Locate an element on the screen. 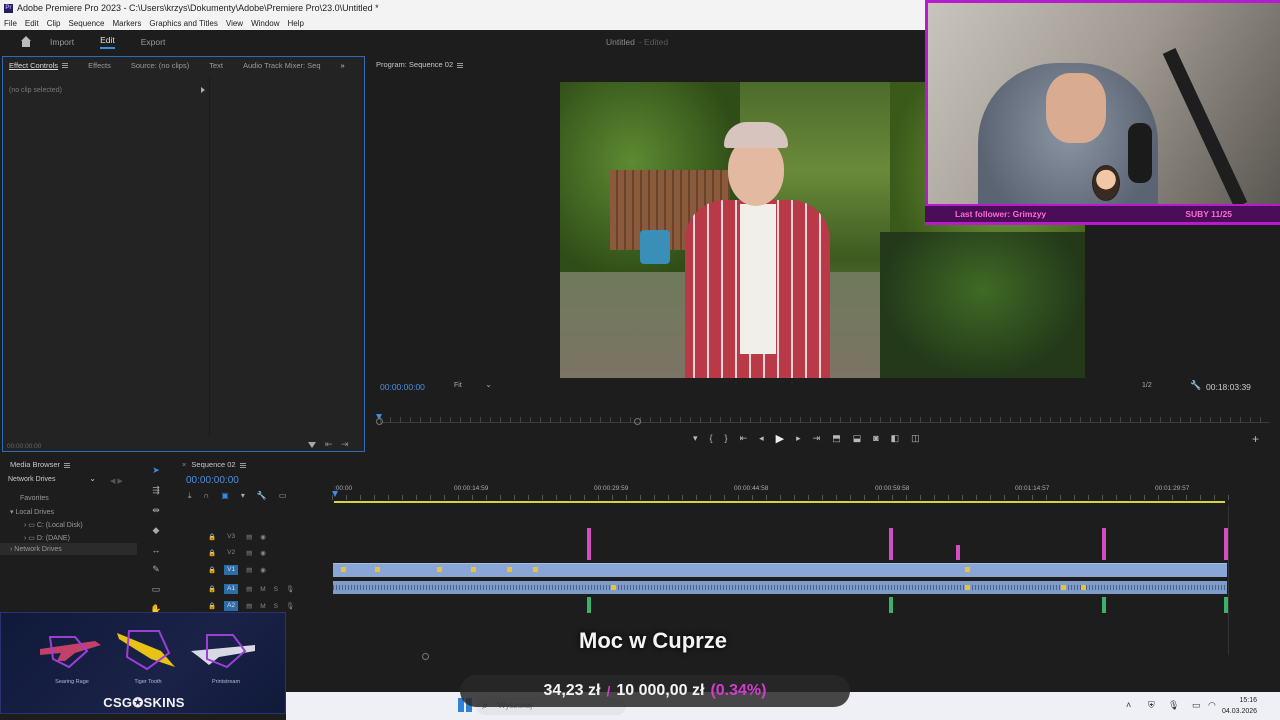 This screenshot has height=720, width=1280. mic-icon: 🎙 is located at coordinates (290, 606).